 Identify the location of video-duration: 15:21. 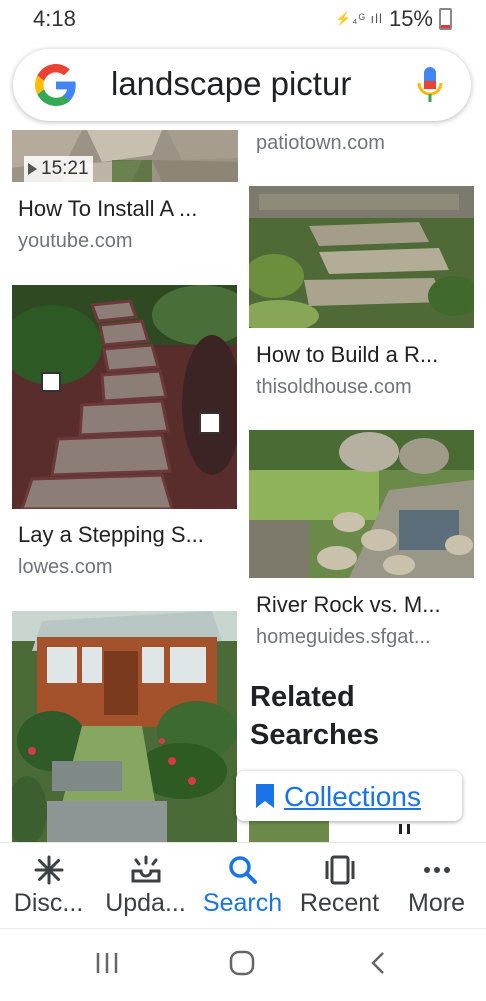
(65, 168).